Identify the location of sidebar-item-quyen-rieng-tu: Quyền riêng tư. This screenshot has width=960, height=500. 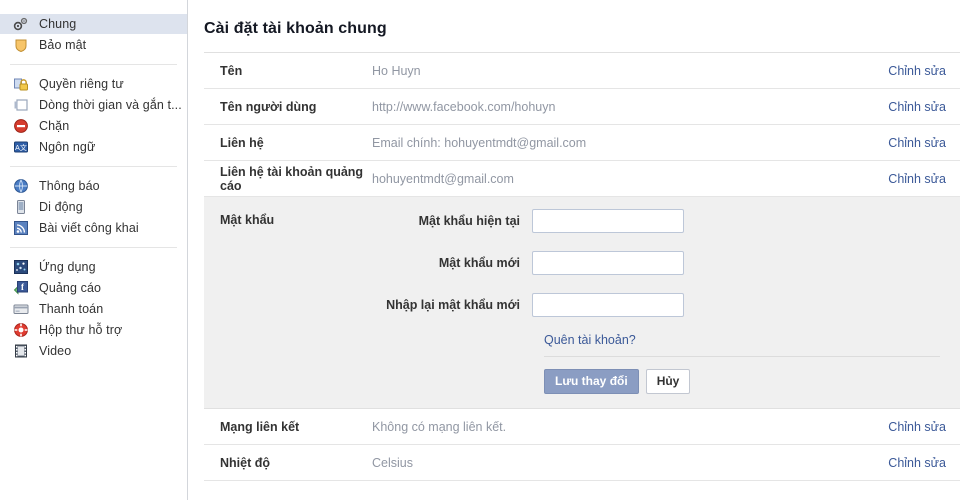
(93, 84).